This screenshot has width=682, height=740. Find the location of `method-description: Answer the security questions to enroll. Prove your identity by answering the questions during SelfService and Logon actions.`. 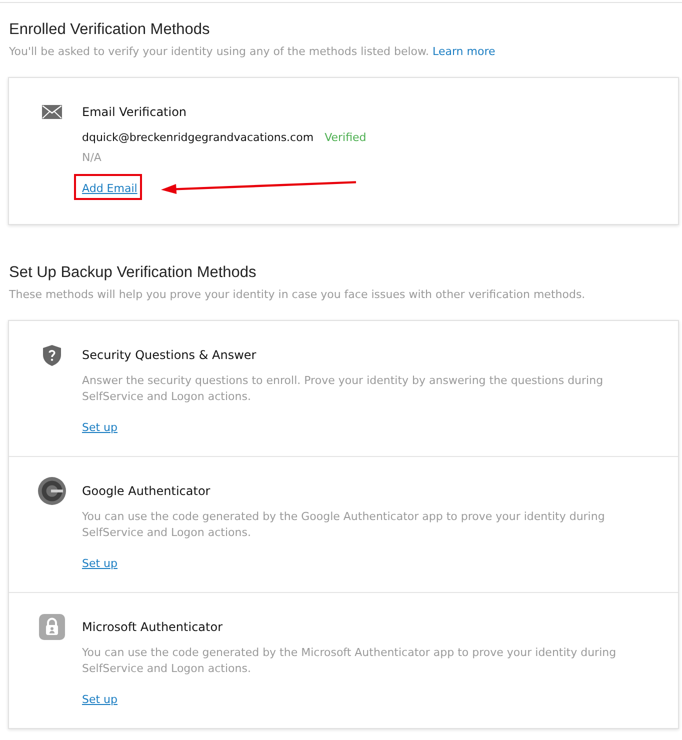

method-description: Answer the security questions to enroll. Prove your identity by answering the questions during SelfService and Logon actions. is located at coordinates (343, 389).